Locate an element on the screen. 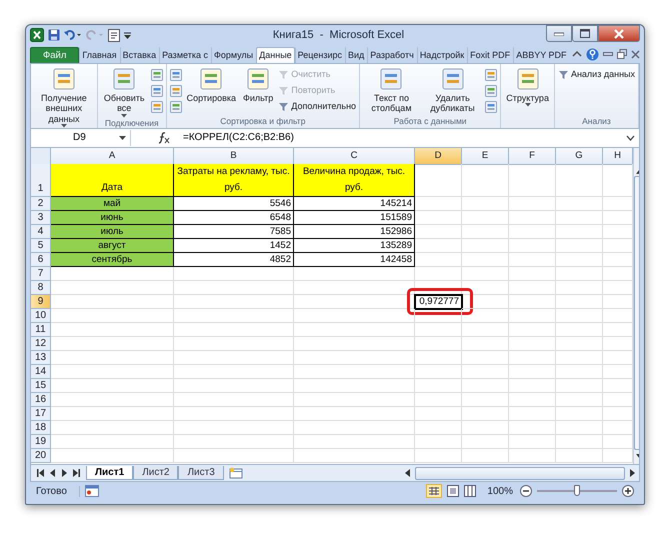 The image size is (670, 533). table-cell: 142458 is located at coordinates (354, 259).